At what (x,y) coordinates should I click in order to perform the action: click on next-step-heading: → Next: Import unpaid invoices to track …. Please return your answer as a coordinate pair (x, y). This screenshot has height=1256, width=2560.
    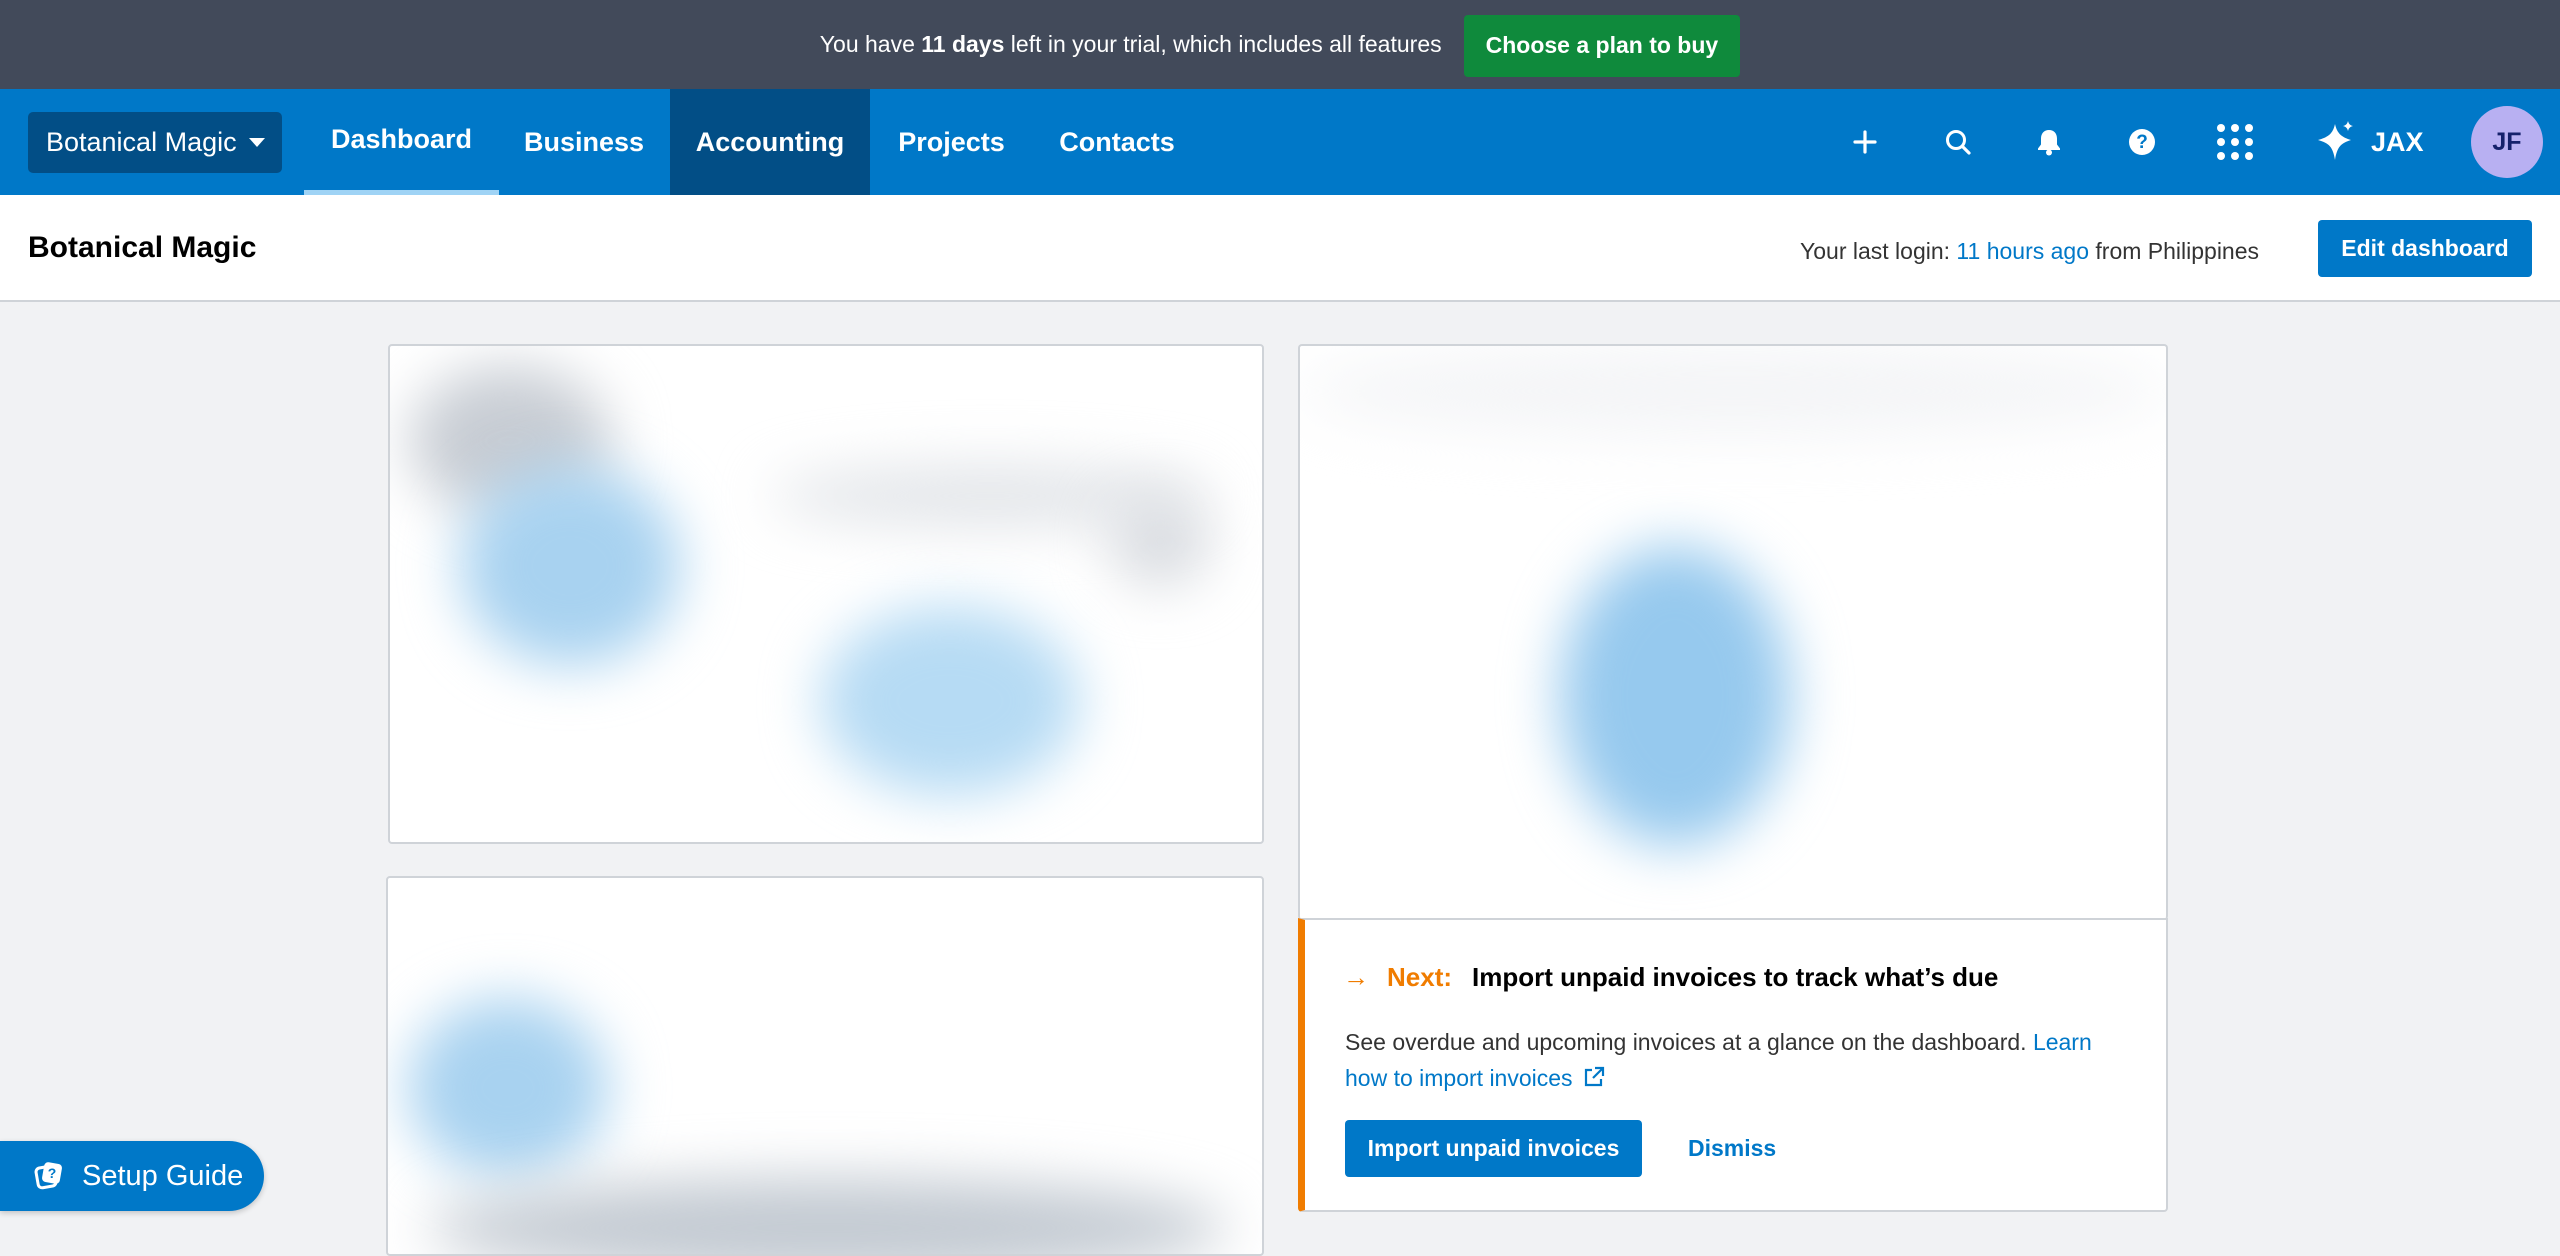
    Looking at the image, I should click on (1670, 977).